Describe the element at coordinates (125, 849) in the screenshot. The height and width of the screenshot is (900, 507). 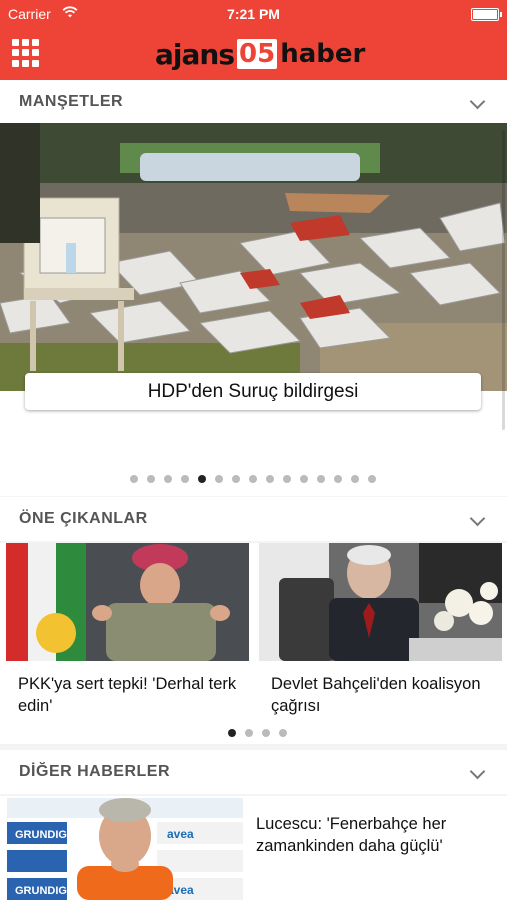
I see `news-thumbnail: GRUNDIG avea GRUNDIG avea` at that location.